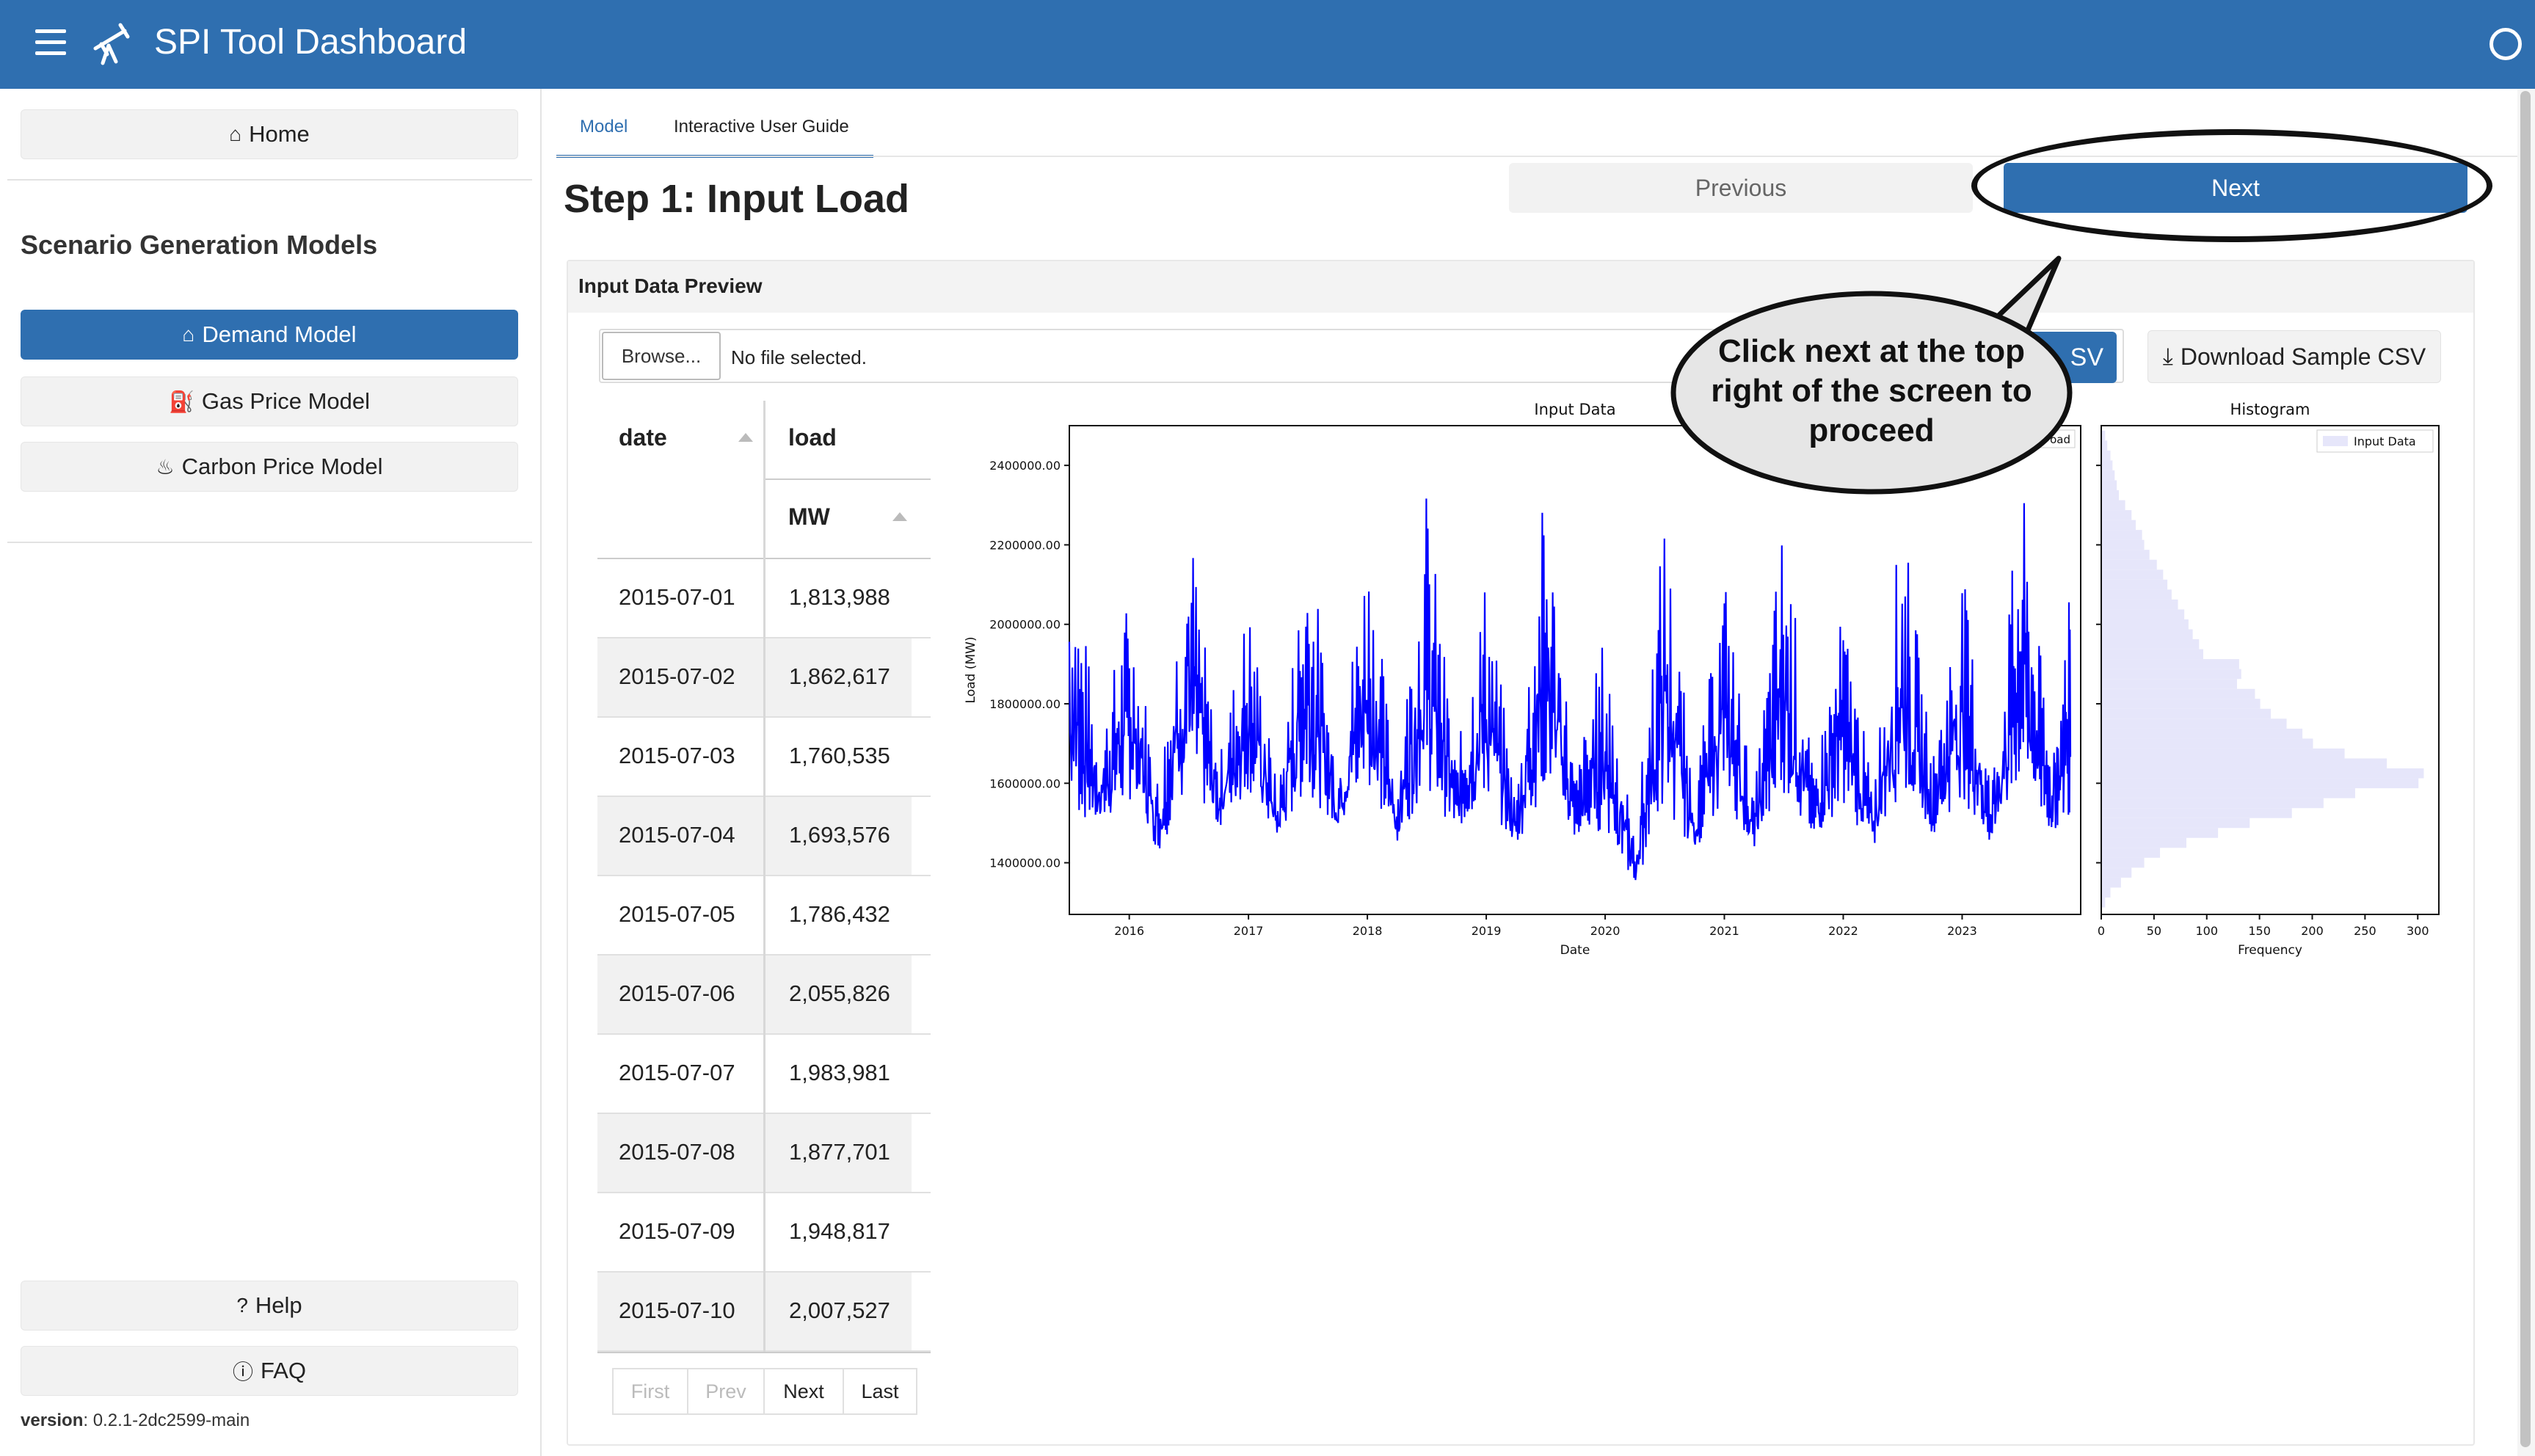 The width and height of the screenshot is (2535, 1456). I want to click on x-axis-label: Date, so click(1575, 950).